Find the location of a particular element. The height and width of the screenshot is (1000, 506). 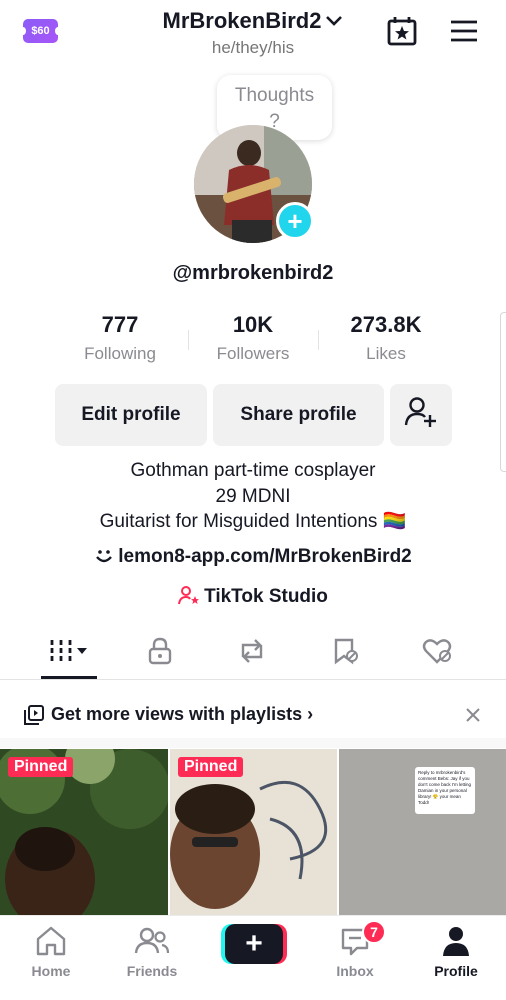

scroll-indicator is located at coordinates (503, 392).